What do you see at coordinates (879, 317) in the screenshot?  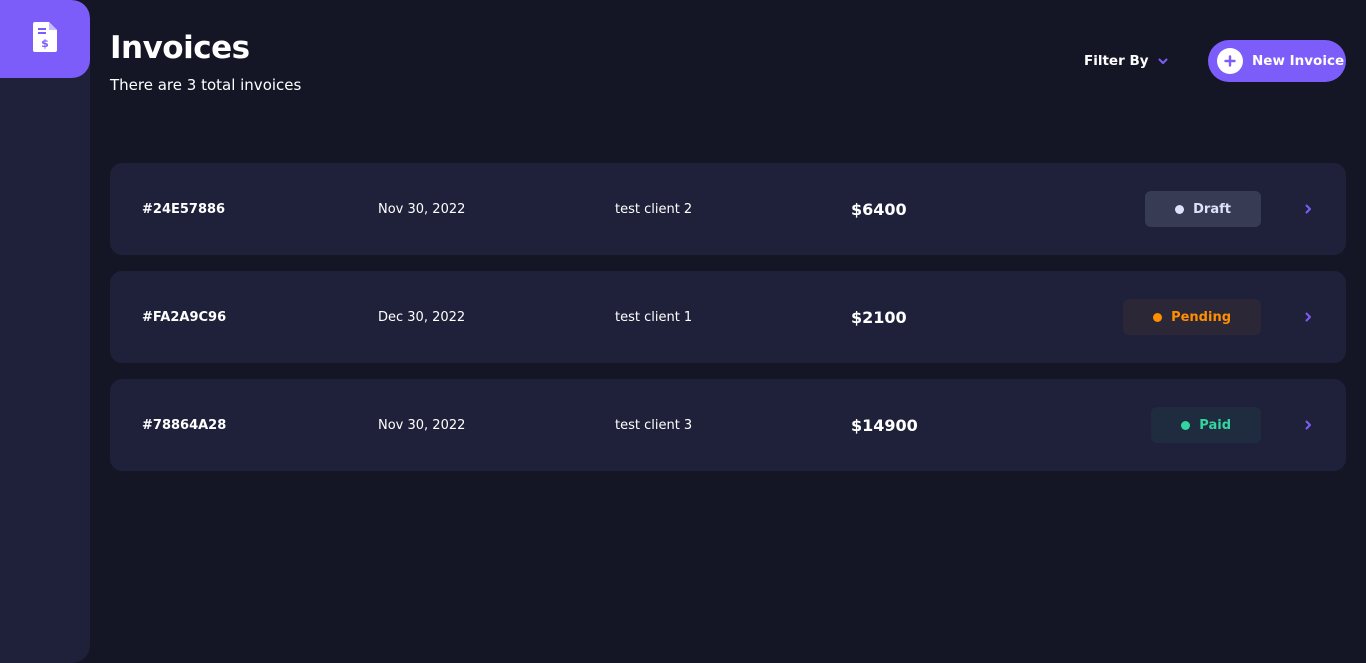 I see `invoice-amount: $2100` at bounding box center [879, 317].